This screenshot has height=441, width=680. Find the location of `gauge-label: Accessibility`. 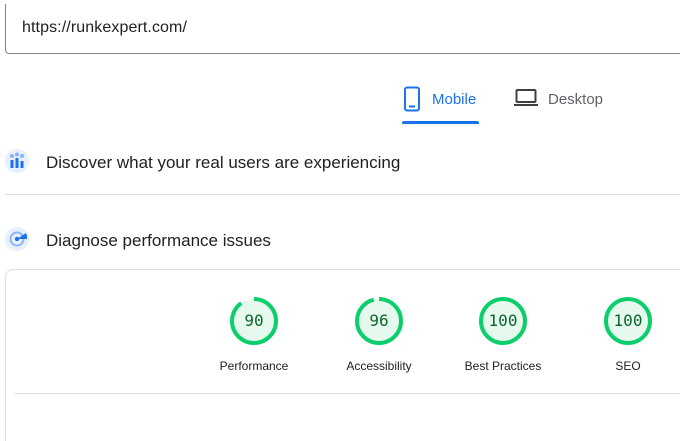

gauge-label: Accessibility is located at coordinates (379, 366).